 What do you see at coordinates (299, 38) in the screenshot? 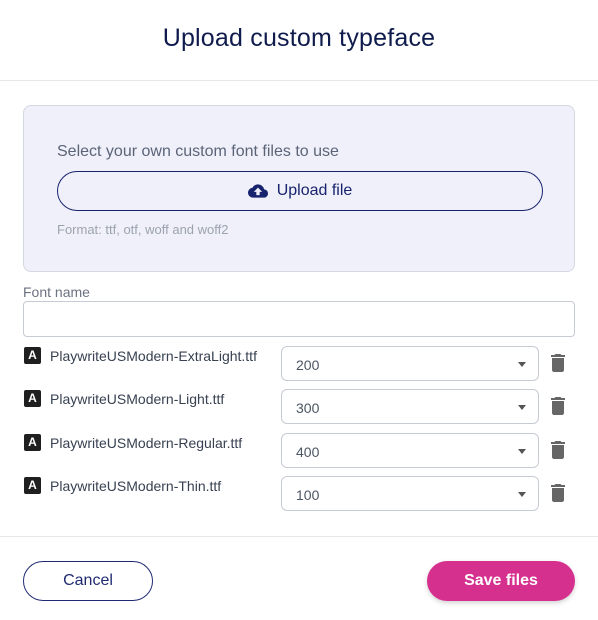
I see `dialog-title: Upload custom typeface` at bounding box center [299, 38].